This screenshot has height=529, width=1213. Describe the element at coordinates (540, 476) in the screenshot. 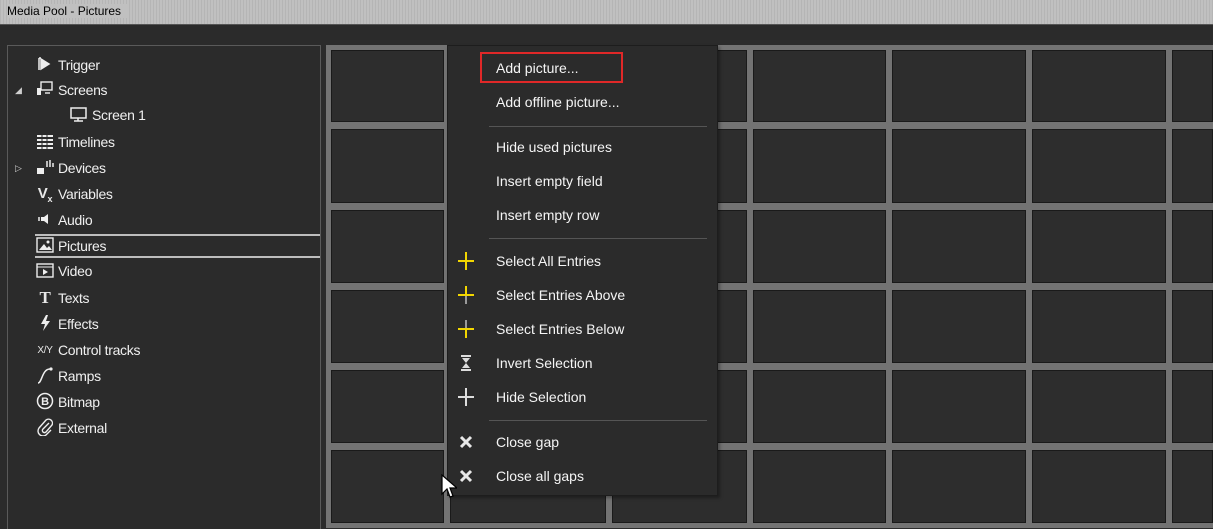

I see `menu-item-close-all-gaps: Close all gaps` at that location.